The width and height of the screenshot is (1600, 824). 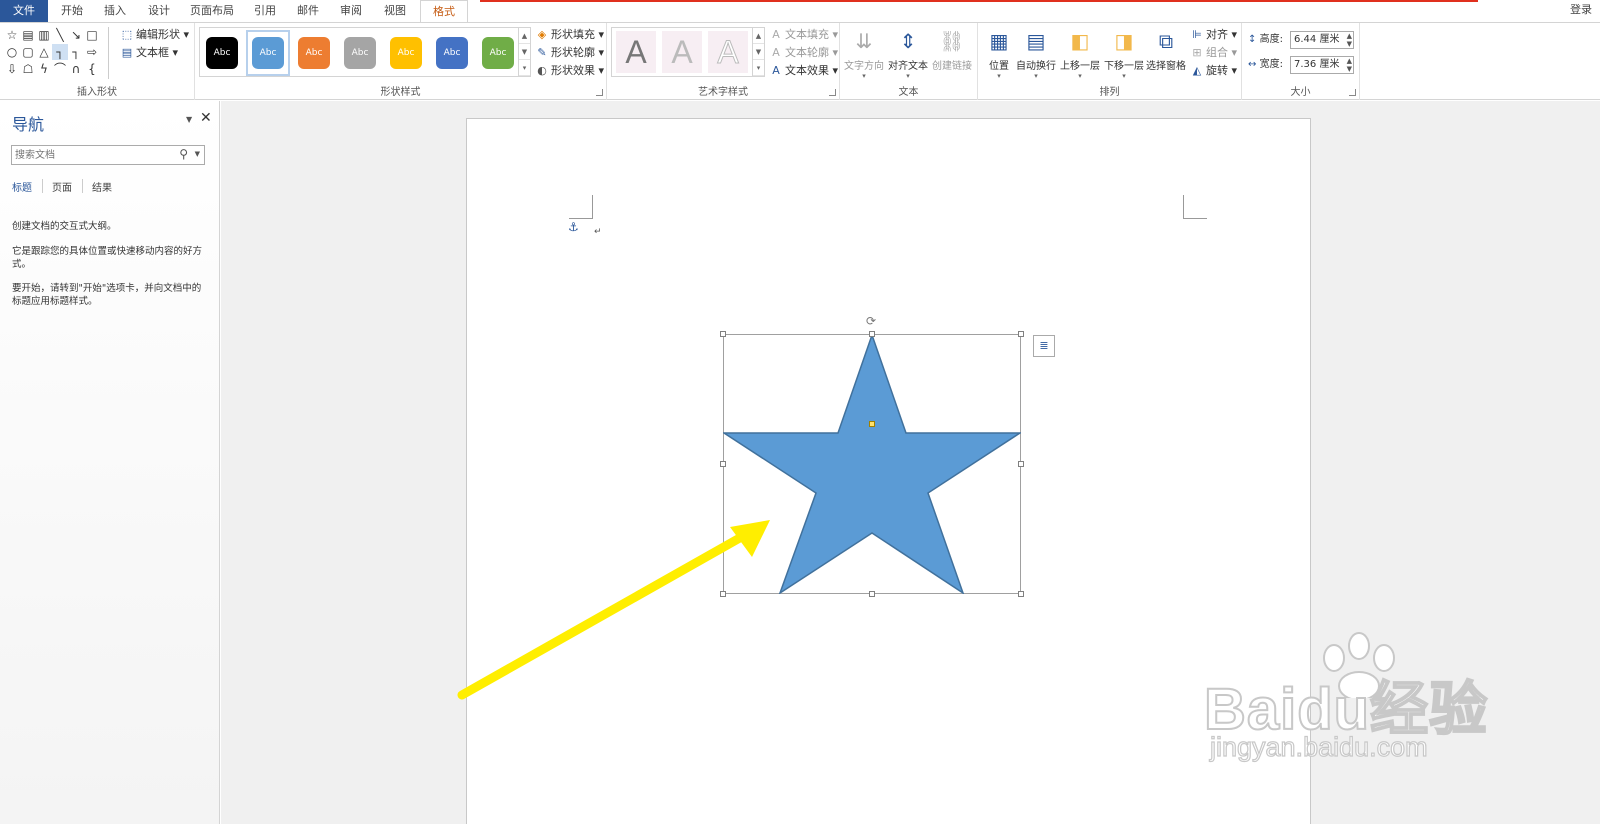 I want to click on curve-shape-icon: ∩, so click(x=76, y=69).